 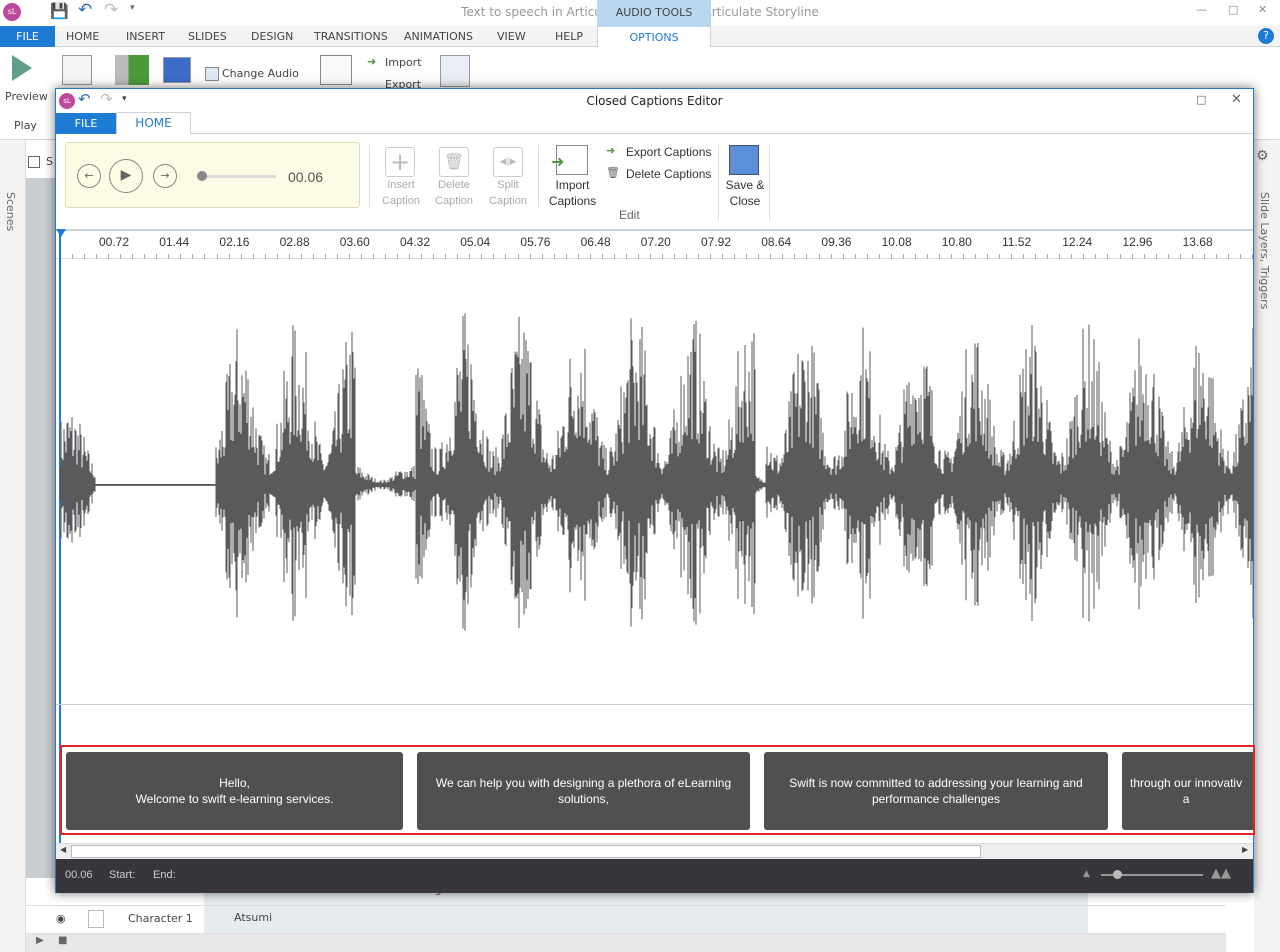 What do you see at coordinates (1266, 36) in the screenshot?
I see `help-icon: ?` at bounding box center [1266, 36].